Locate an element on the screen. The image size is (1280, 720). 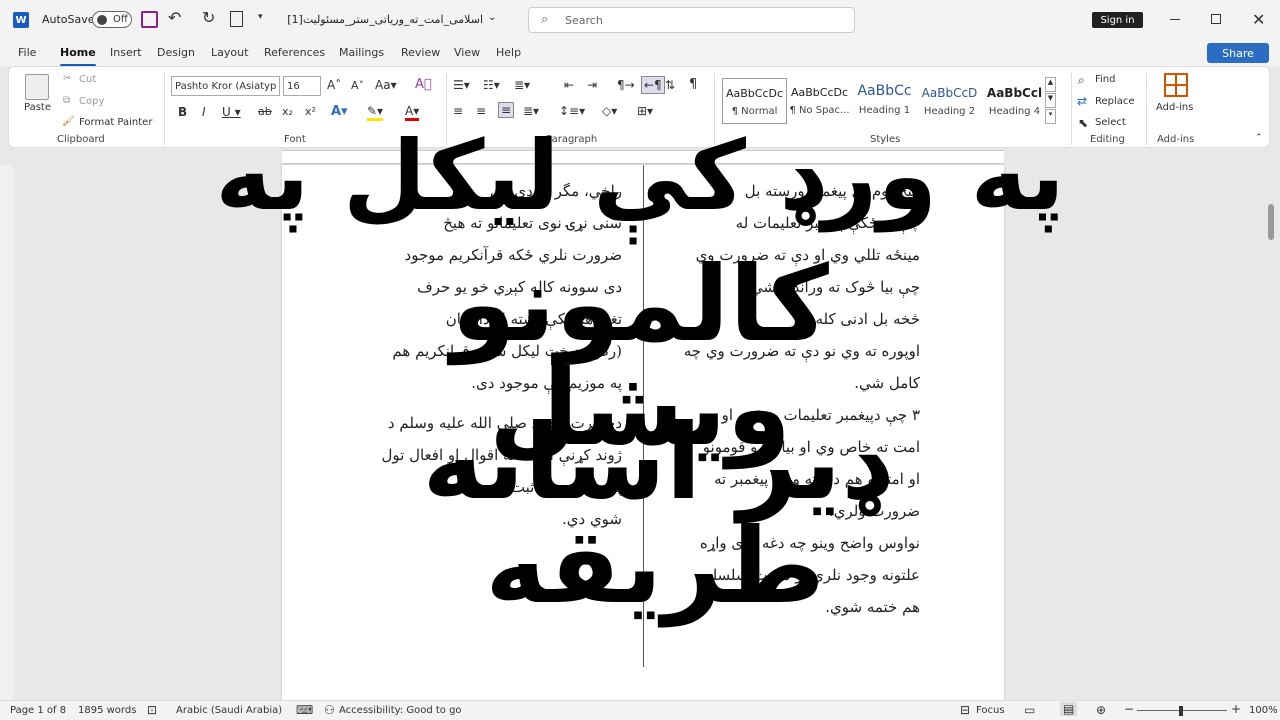
tab-design: Design is located at coordinates (176, 52).